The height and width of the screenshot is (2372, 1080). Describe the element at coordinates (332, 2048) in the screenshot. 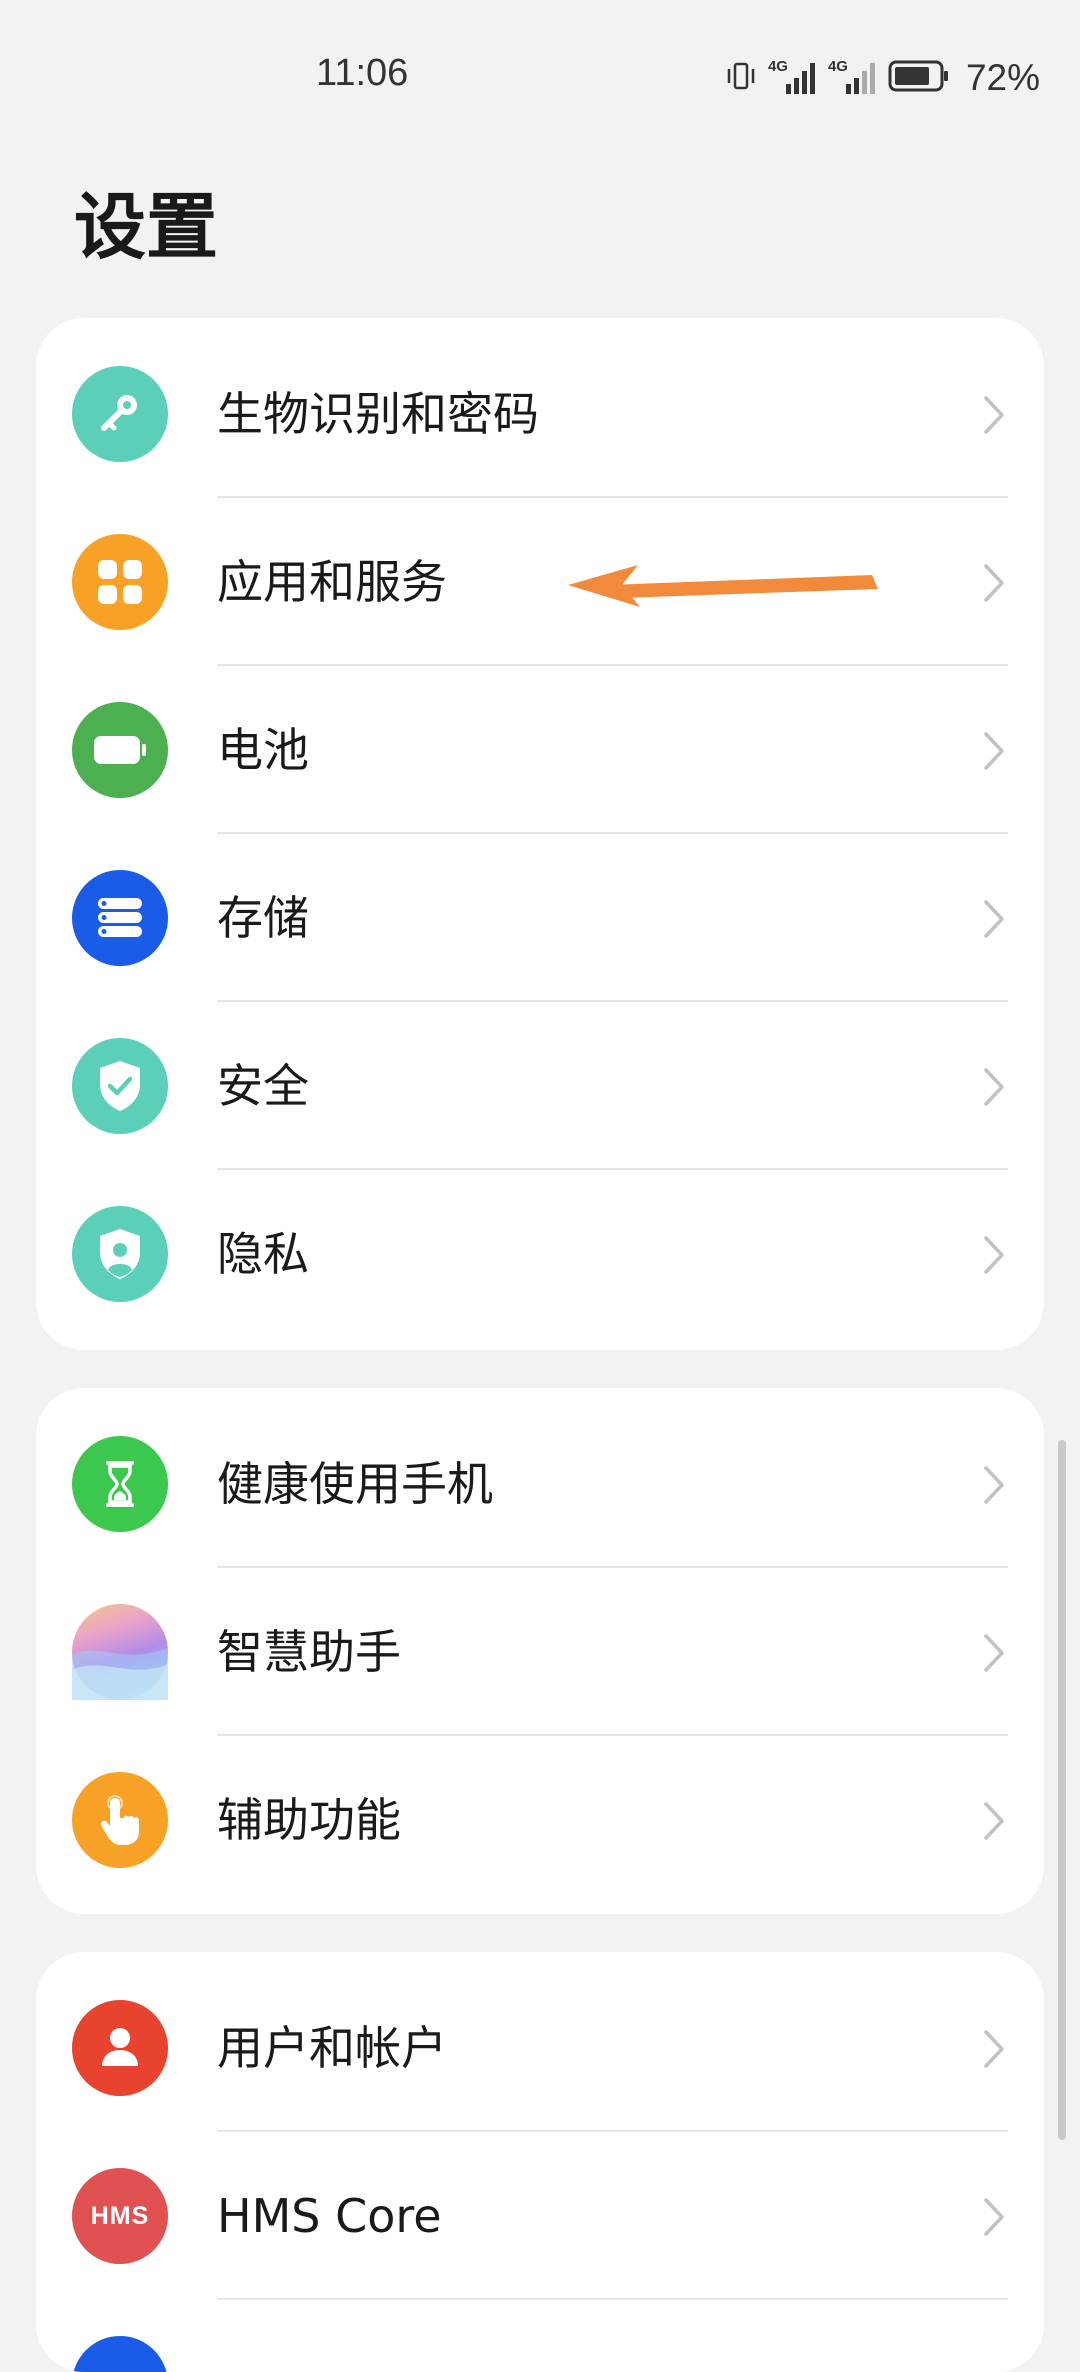

I see `settings-item-label: 用户和帐户` at that location.